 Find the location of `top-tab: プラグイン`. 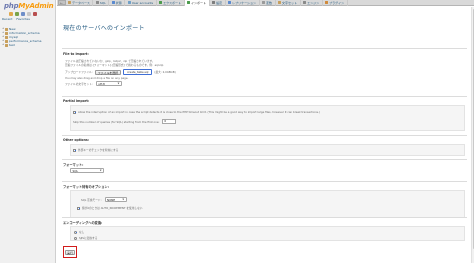

top-tab: プラグイン is located at coordinates (335, 3).